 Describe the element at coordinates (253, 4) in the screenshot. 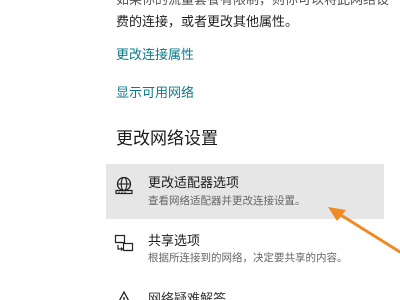

I see `description-line-1: 如果你的流量套餐有限制，则你可以将此网络设` at that location.